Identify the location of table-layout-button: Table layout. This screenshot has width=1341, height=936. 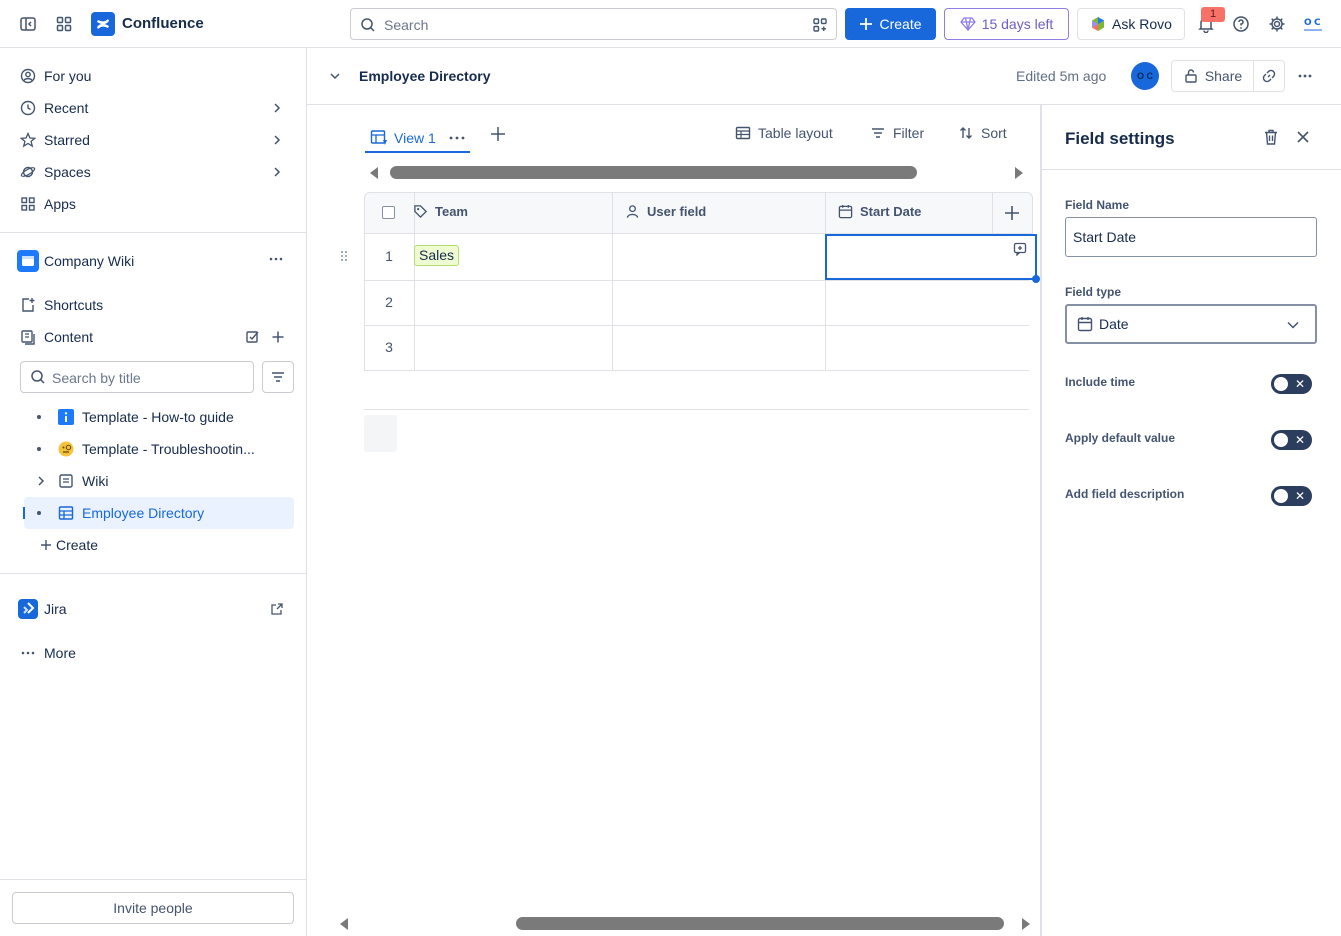
(784, 133).